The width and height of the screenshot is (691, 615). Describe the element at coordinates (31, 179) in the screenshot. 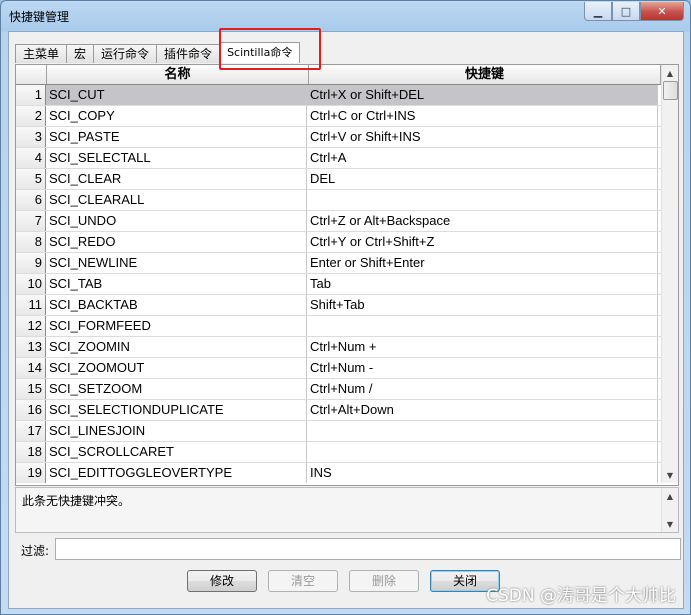

I see `row-number: 5` at that location.